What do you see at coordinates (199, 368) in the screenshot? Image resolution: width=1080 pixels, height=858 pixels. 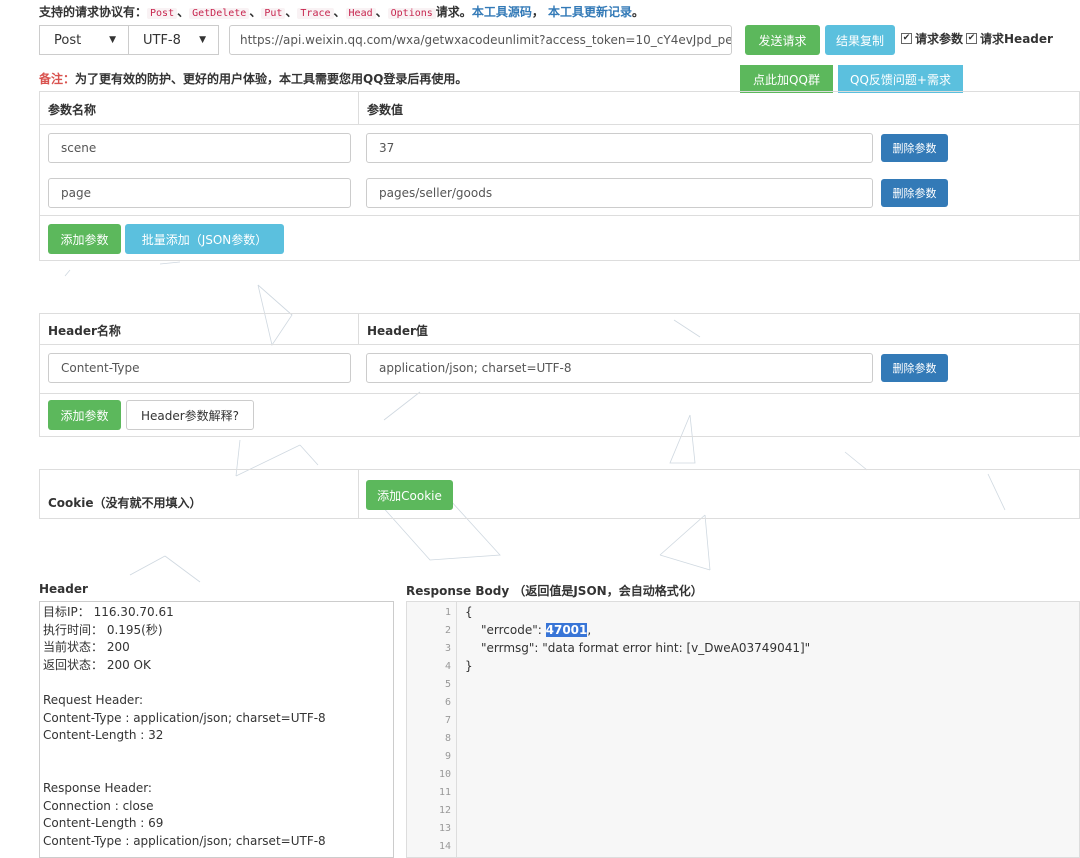 I see `header-name-input: Content-Type` at bounding box center [199, 368].